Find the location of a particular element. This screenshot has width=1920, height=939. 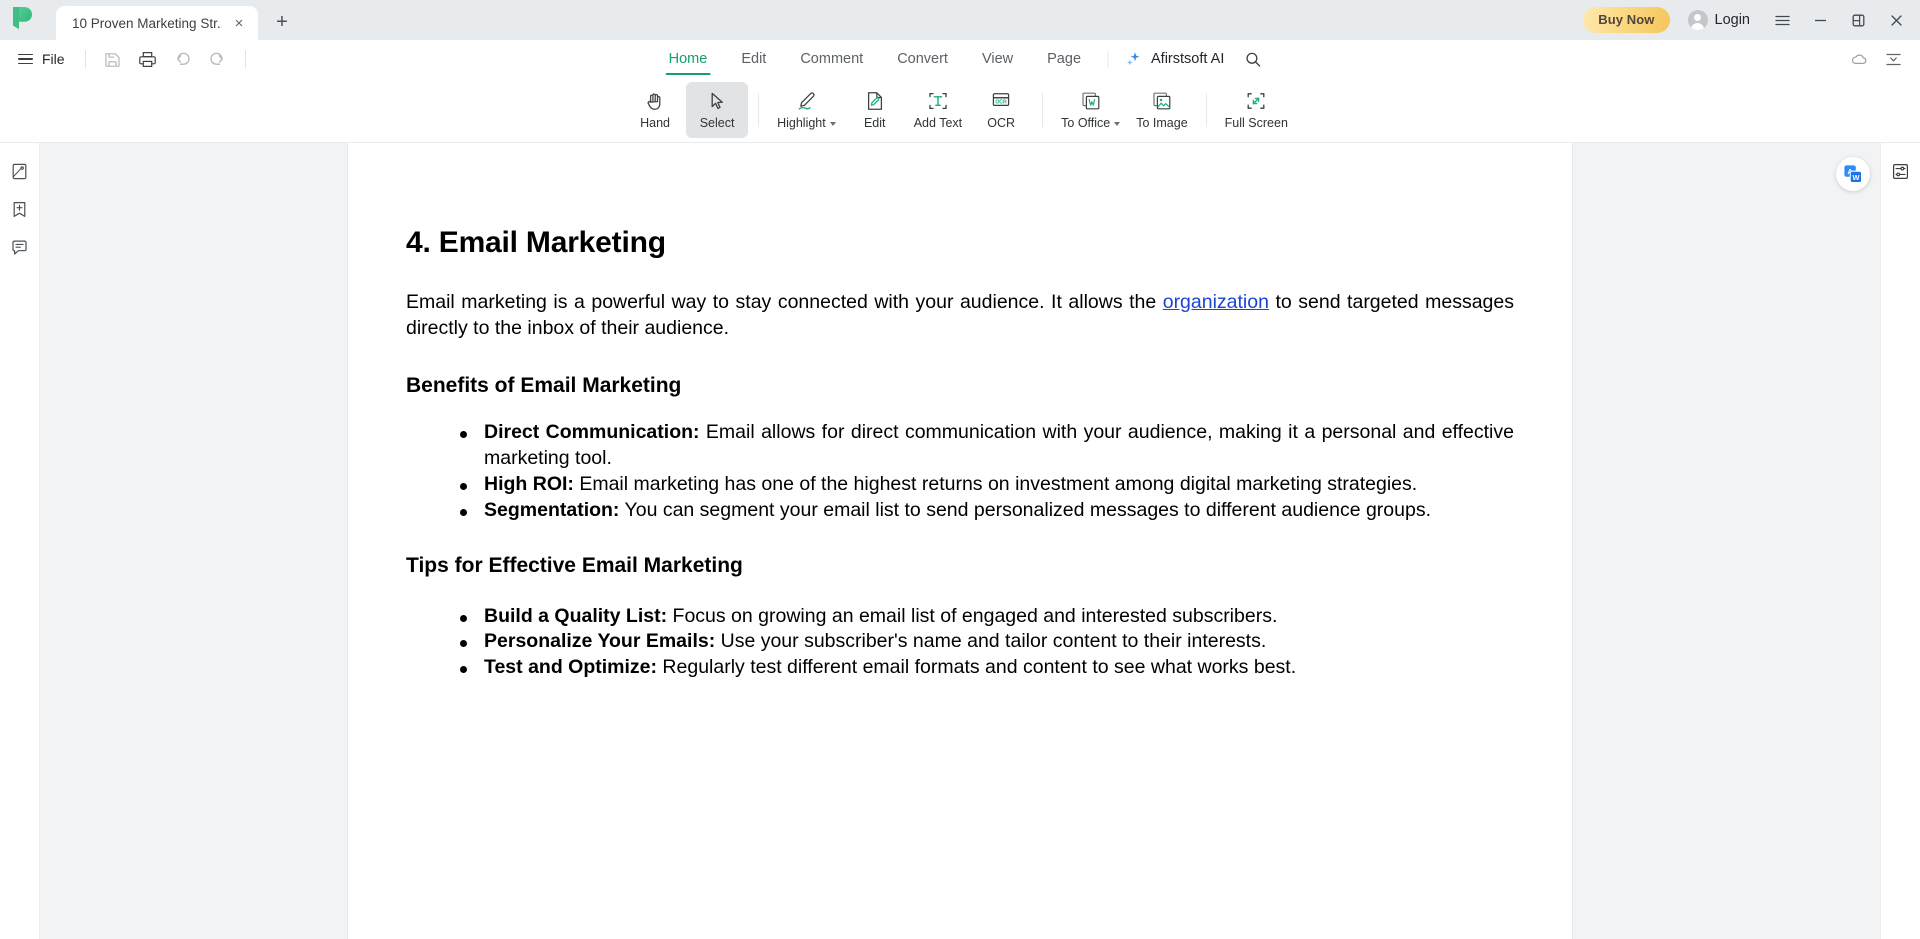

collapse-ribbon-icon is located at coordinates (1893, 59).